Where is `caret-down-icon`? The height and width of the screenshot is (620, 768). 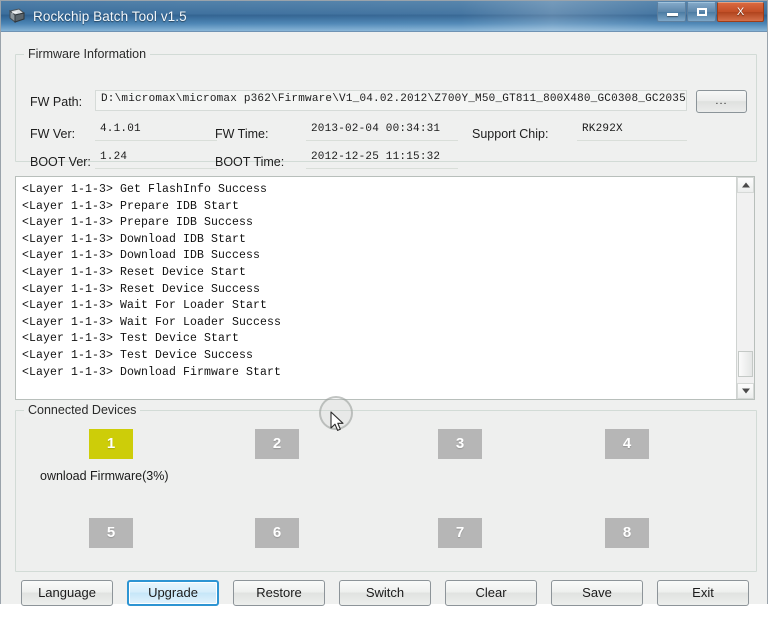 caret-down-icon is located at coordinates (745, 391).